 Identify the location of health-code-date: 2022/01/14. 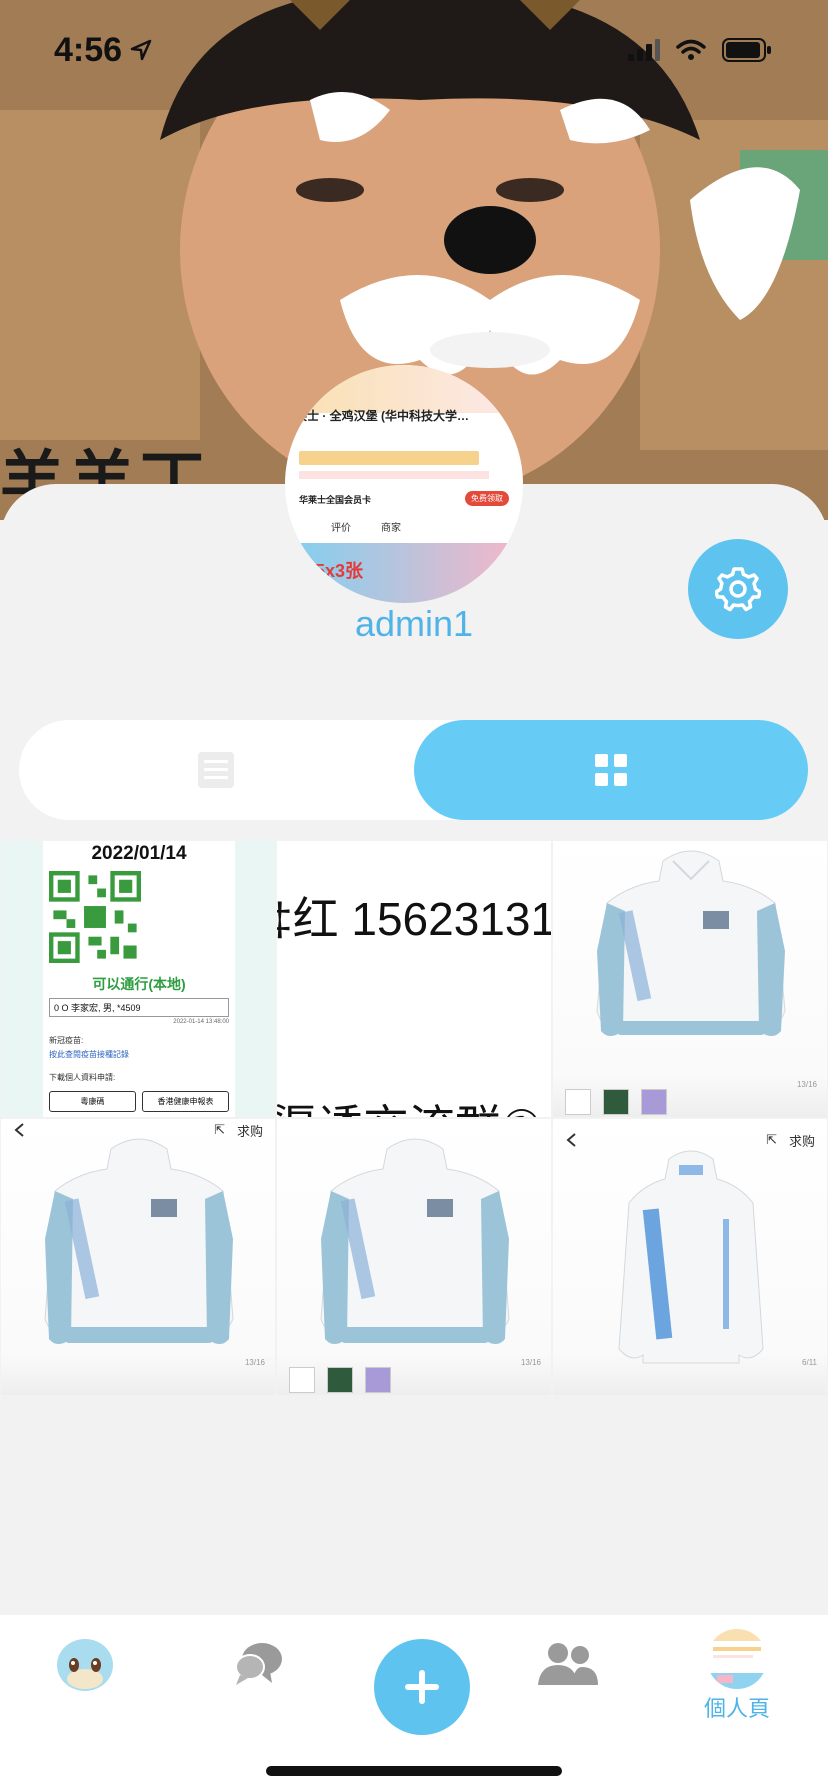
(139, 853).